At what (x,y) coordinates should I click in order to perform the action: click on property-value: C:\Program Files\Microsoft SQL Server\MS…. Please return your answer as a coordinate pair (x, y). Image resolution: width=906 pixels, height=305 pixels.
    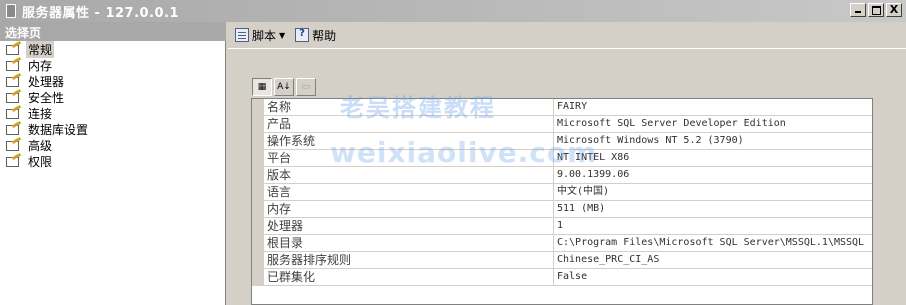
    Looking at the image, I should click on (713, 243).